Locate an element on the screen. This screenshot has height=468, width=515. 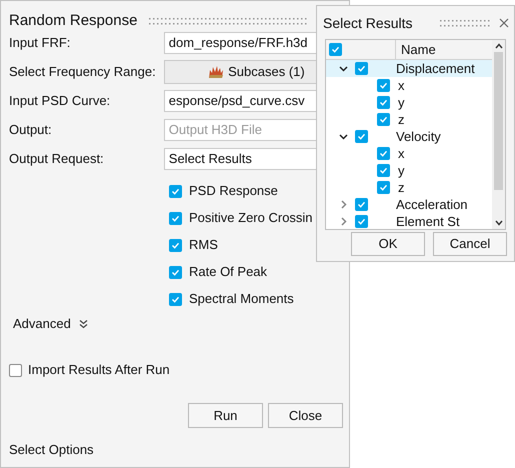
field-label: Input PSD Curve: is located at coordinates (60, 101).